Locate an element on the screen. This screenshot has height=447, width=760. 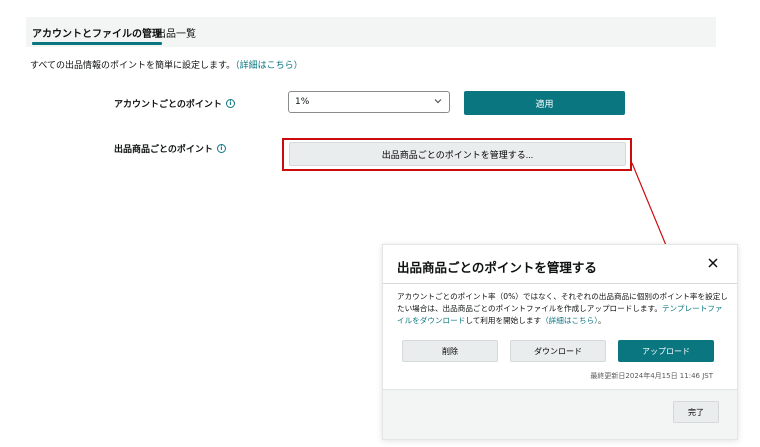
tab-listings: 出品一覧 is located at coordinates (176, 32).